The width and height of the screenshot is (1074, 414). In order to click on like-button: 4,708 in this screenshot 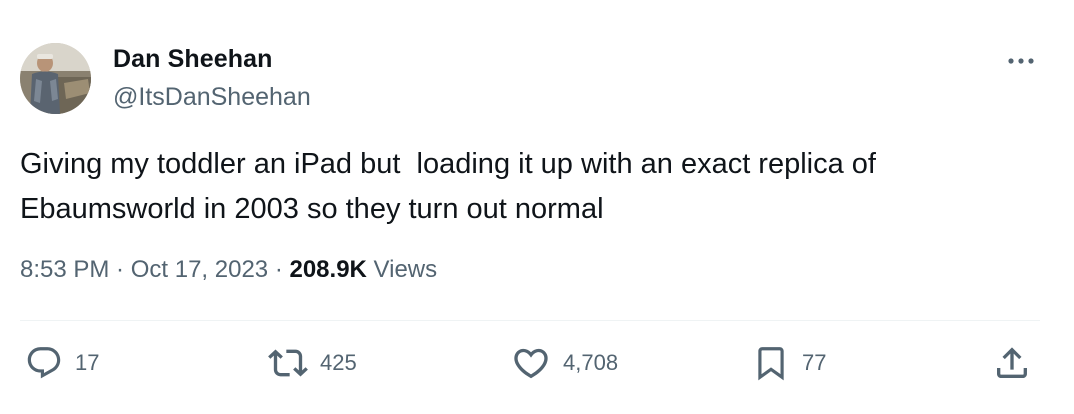, I will do `click(564, 363)`.